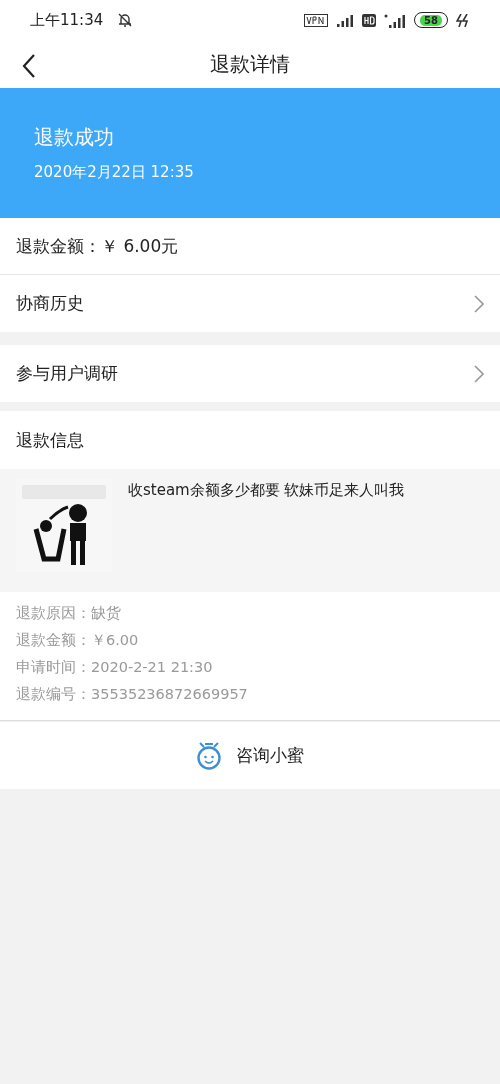  What do you see at coordinates (115, 667) in the screenshot?
I see `detail-line: 申请时间：2020-2-21 21:30` at bounding box center [115, 667].